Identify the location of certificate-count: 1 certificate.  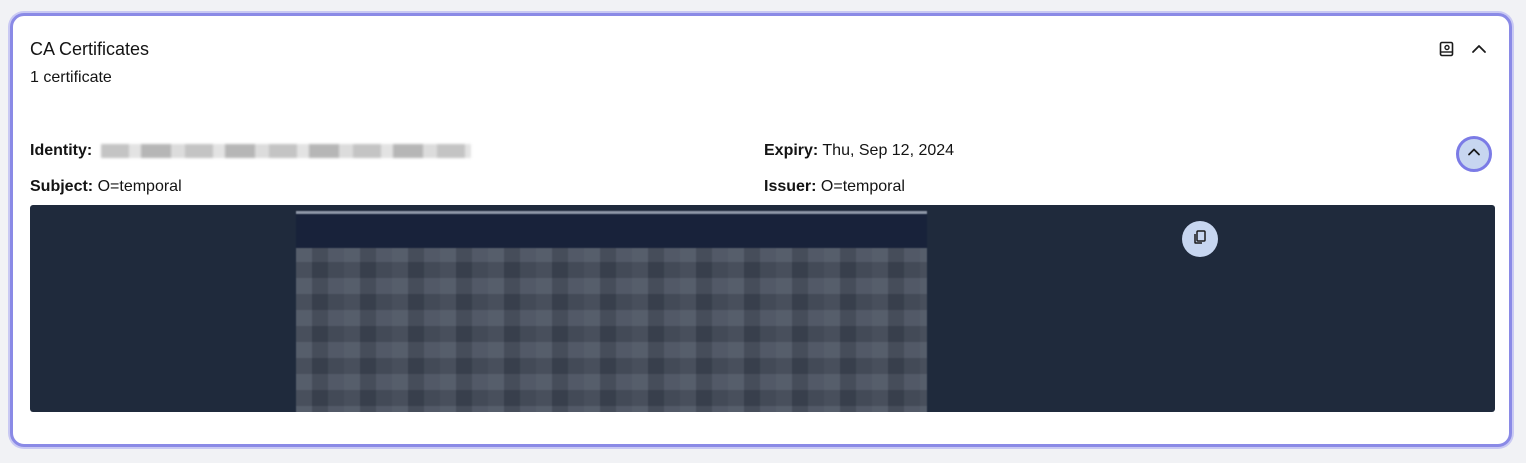
(71, 77).